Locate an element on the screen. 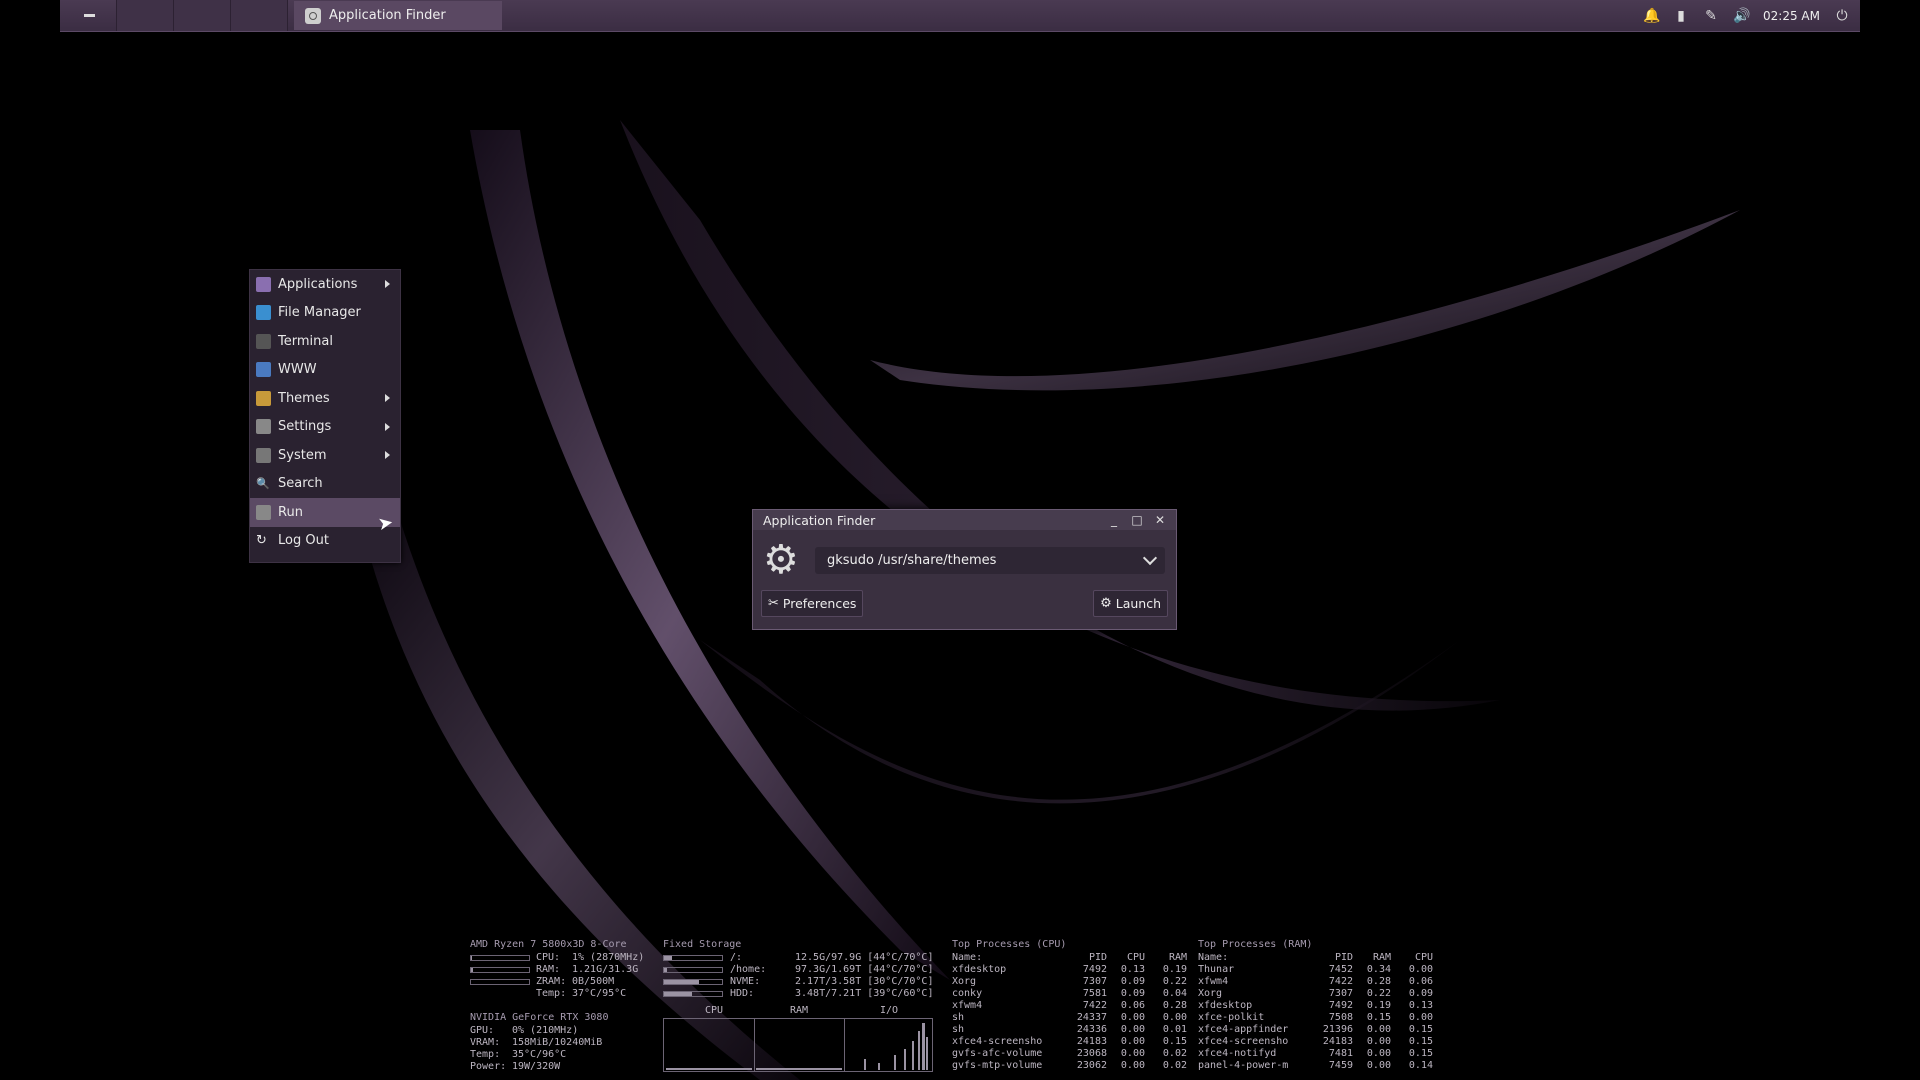  storage-mount: HDD: is located at coordinates (742, 993).